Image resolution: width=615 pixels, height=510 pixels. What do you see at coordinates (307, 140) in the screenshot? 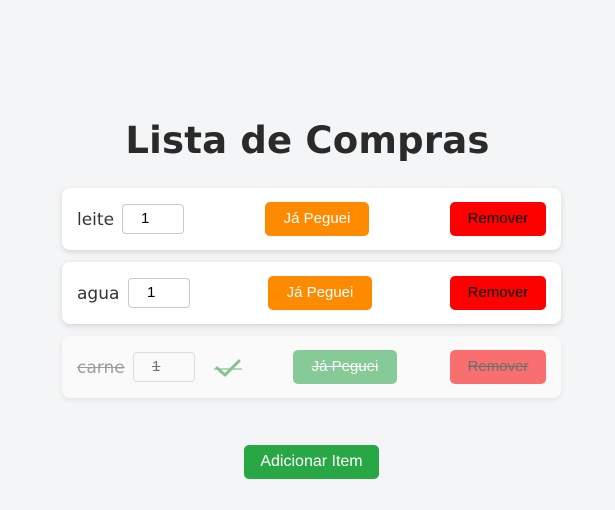
I see `page-title: Lista de Compras` at bounding box center [307, 140].